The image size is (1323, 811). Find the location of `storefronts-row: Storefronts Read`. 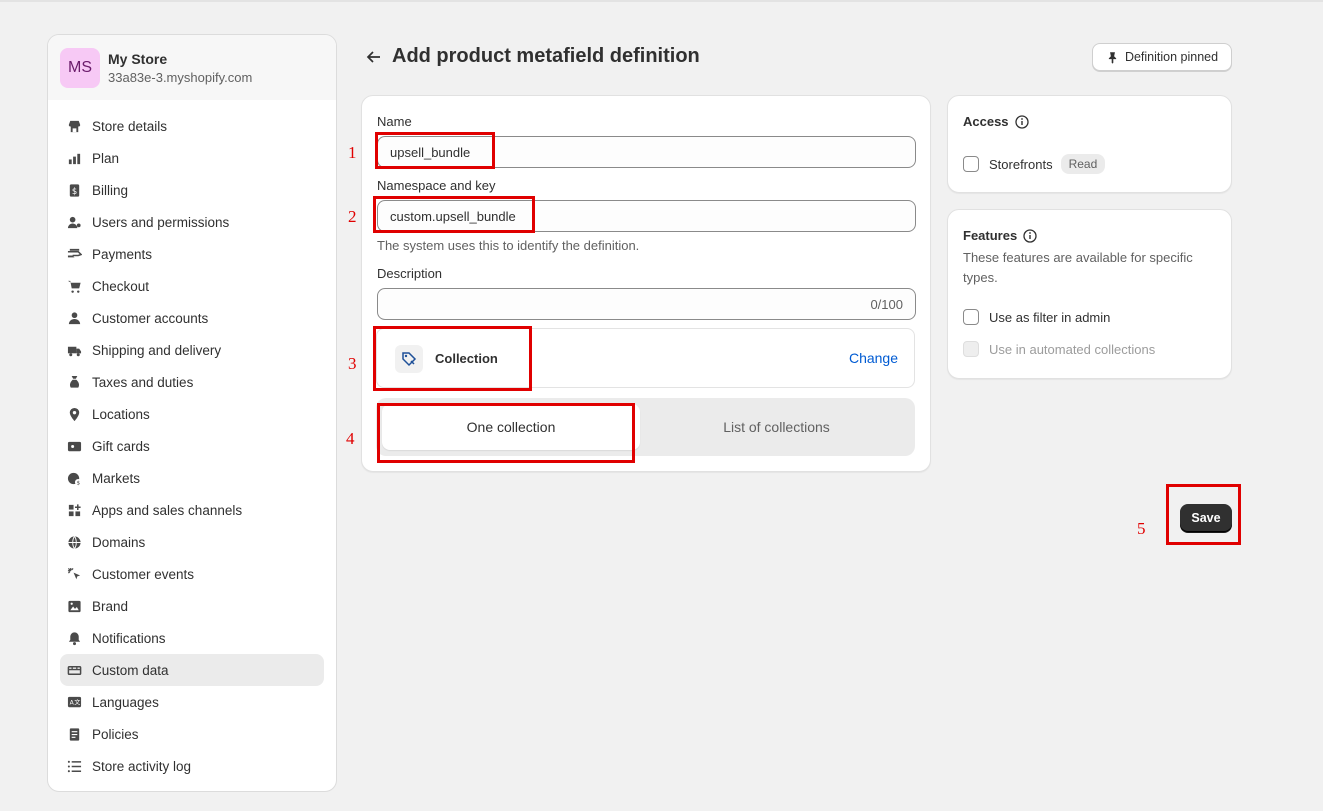

storefronts-row: Storefronts Read is located at coordinates (1034, 164).